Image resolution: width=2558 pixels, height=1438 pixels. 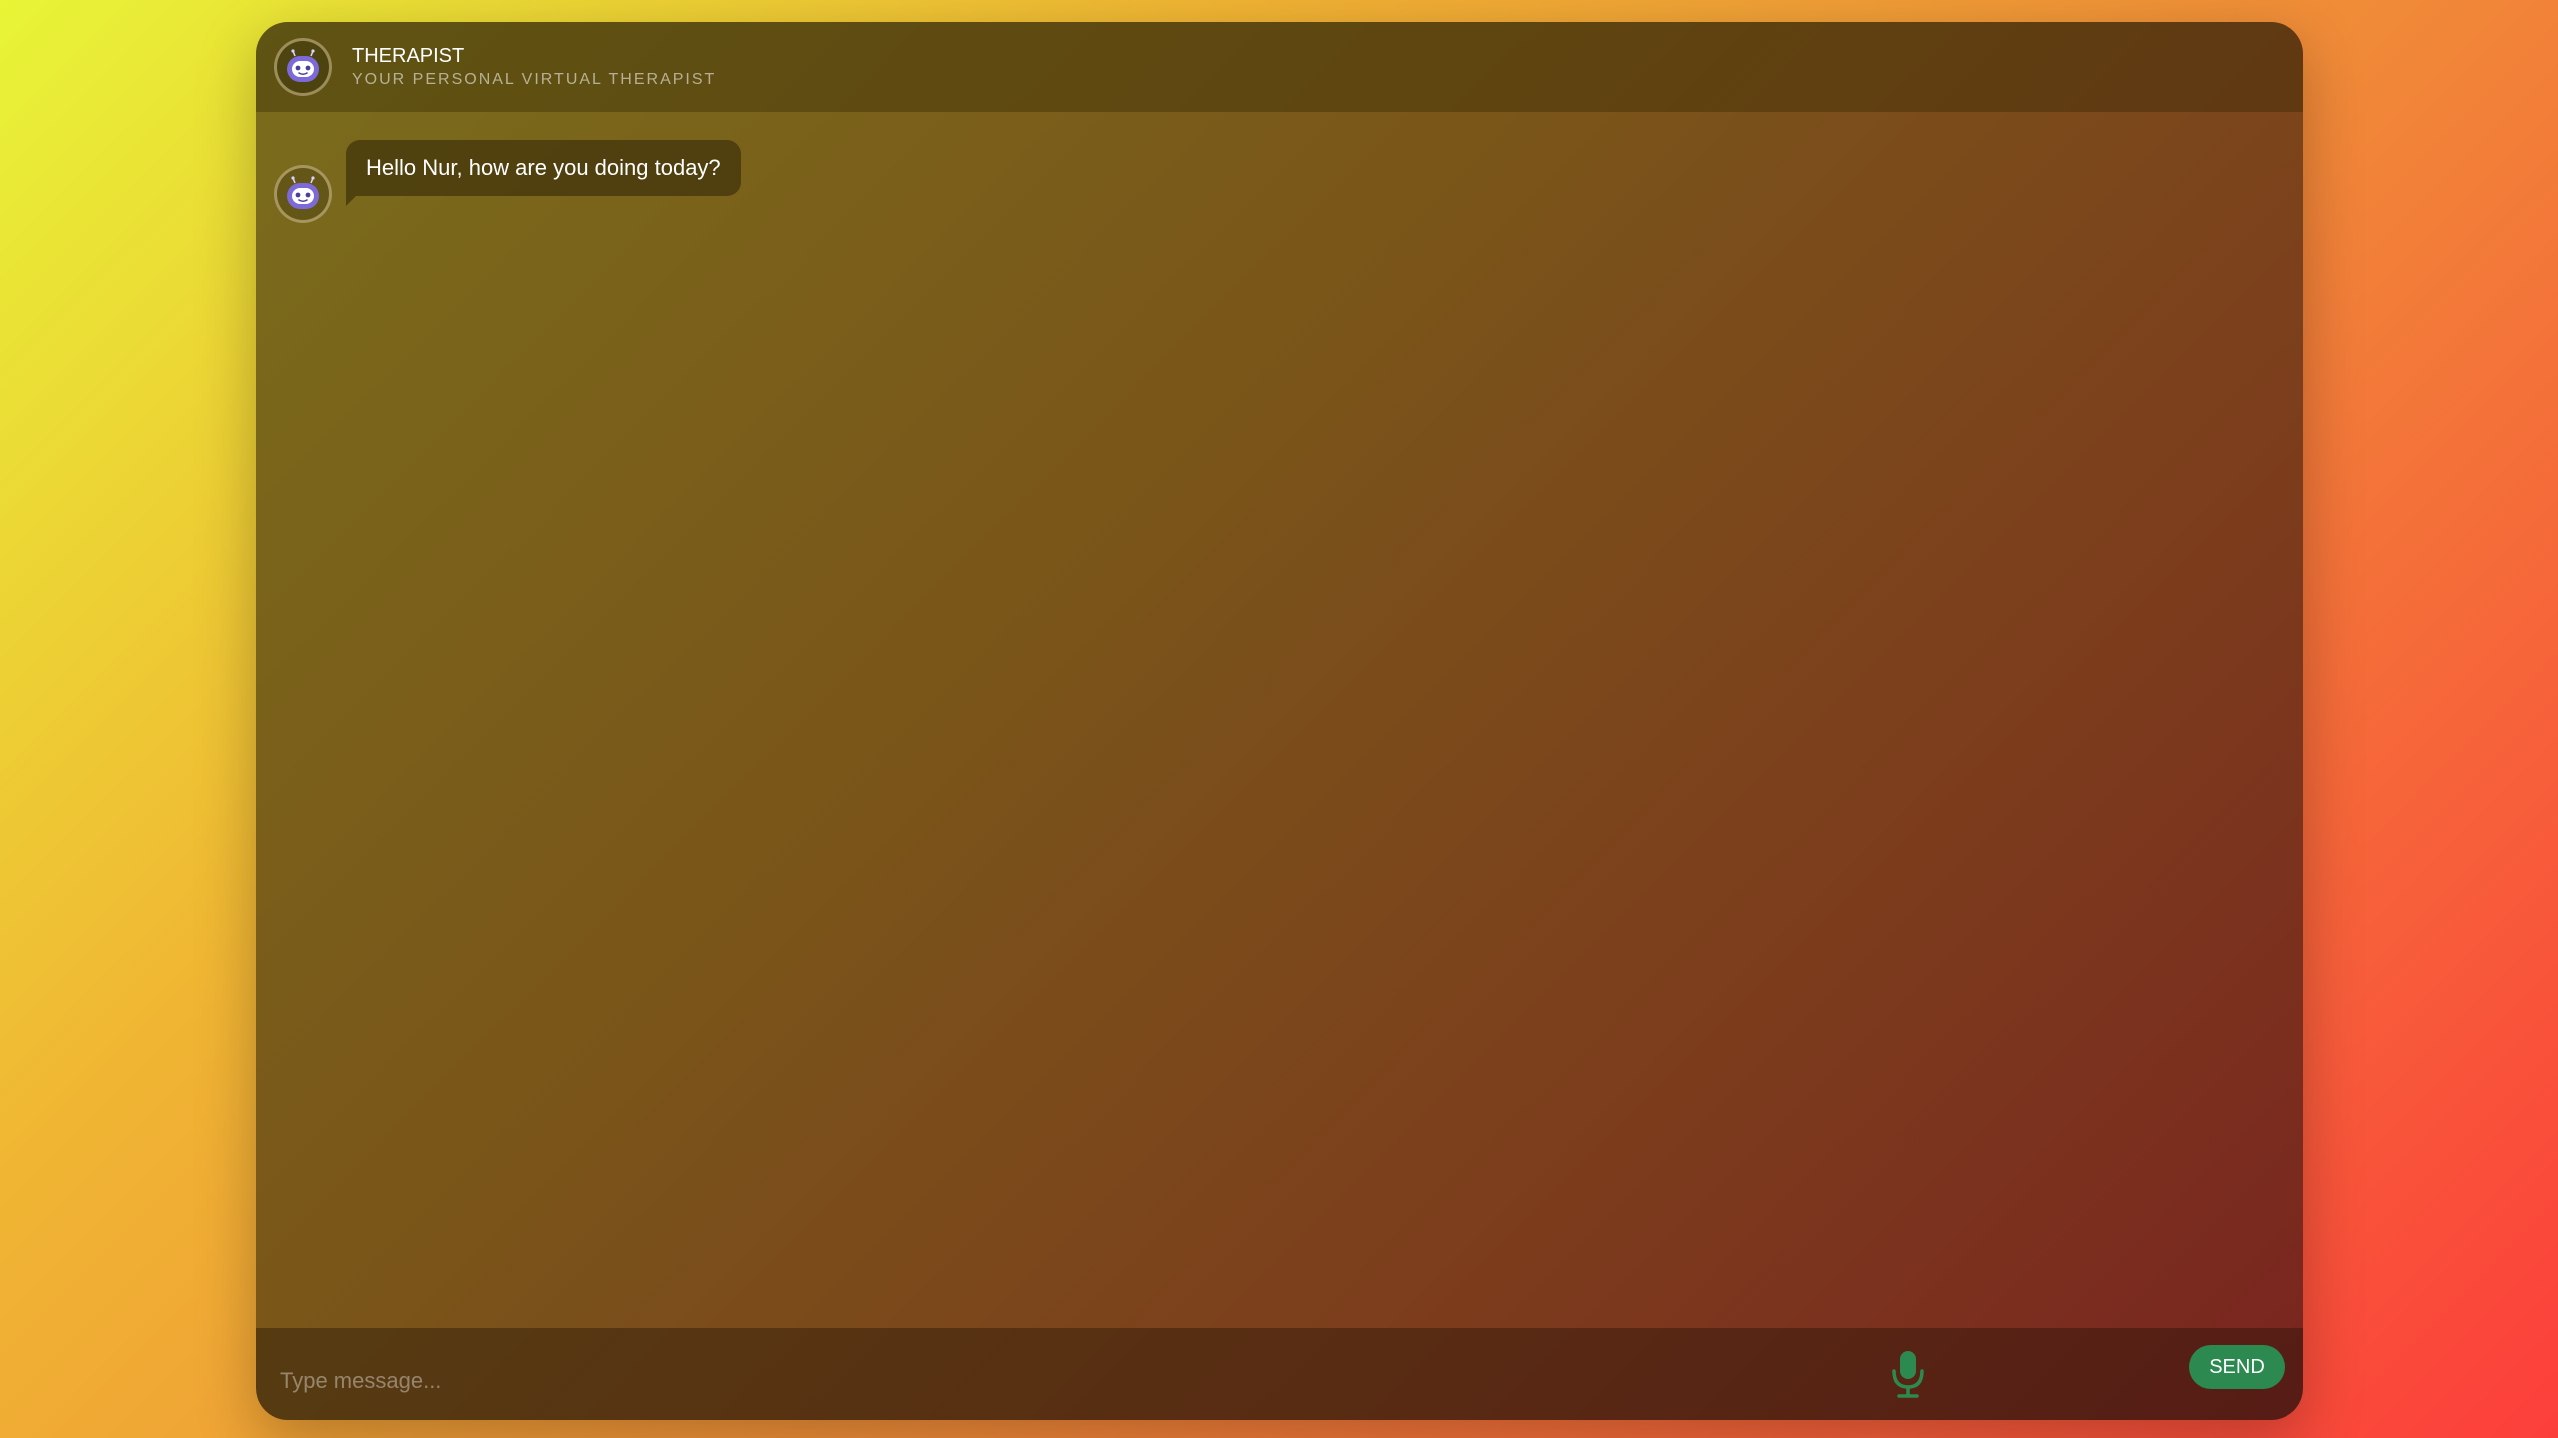 I want to click on send-button: SEND, so click(x=2237, y=1367).